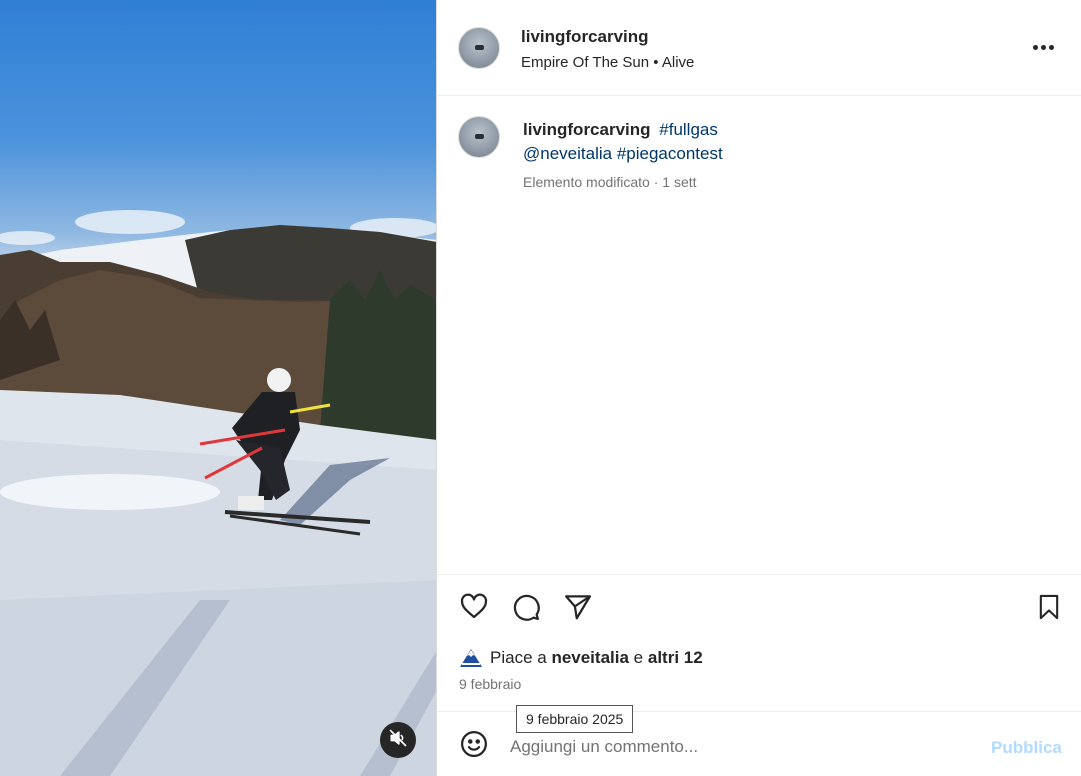 The image size is (1081, 776). What do you see at coordinates (610, 182) in the screenshot?
I see `caption-meta: Elemento modificato · 1 sett` at bounding box center [610, 182].